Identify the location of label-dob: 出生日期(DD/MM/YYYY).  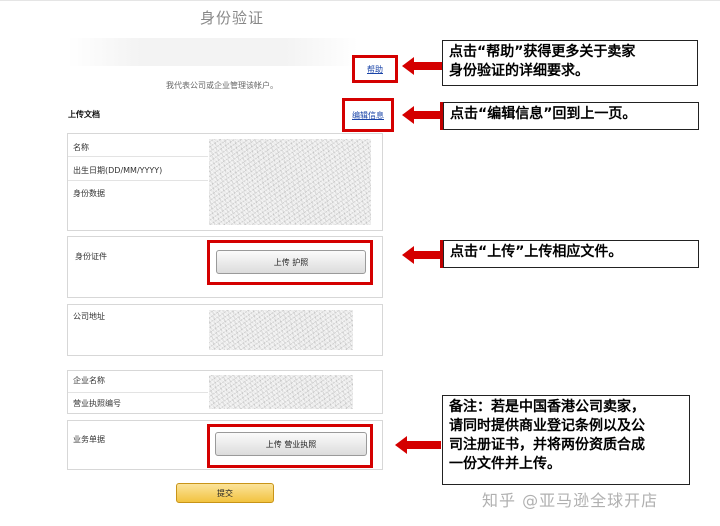
(118, 170).